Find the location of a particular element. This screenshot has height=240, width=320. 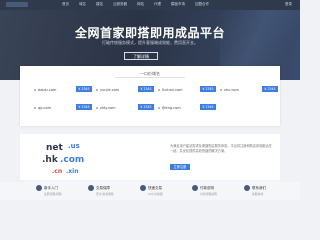

logo-word-hk: .hk is located at coordinates (50, 160).